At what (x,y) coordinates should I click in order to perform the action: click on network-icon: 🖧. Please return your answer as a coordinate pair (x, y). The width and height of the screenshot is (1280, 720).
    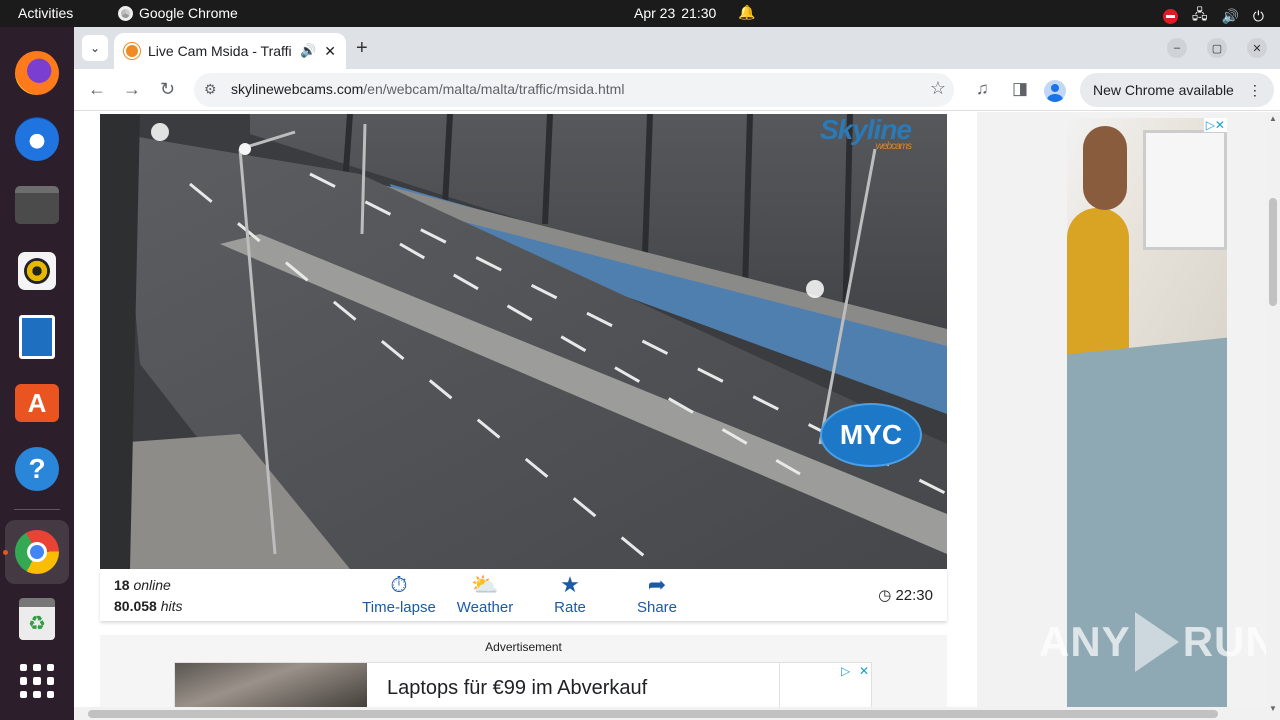
    Looking at the image, I should click on (1199, 14).